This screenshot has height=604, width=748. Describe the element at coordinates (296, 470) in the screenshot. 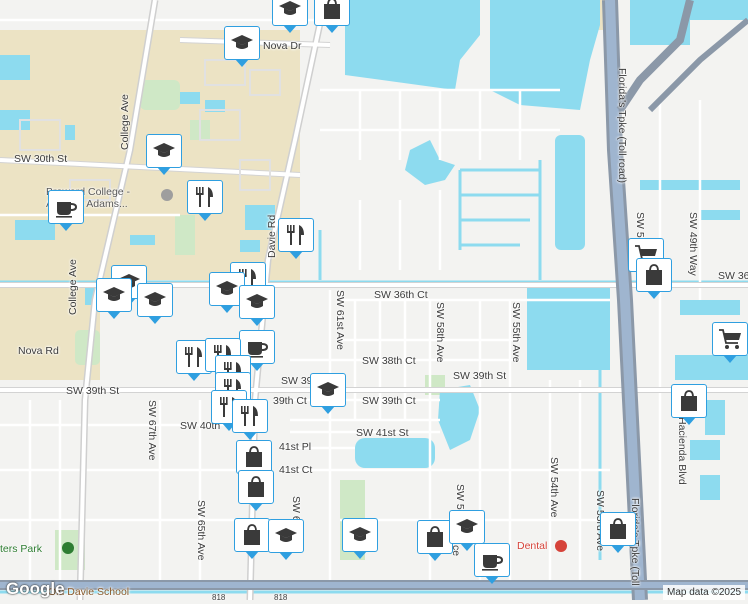

I see `street-label-41st-ct: 41st Ct` at that location.